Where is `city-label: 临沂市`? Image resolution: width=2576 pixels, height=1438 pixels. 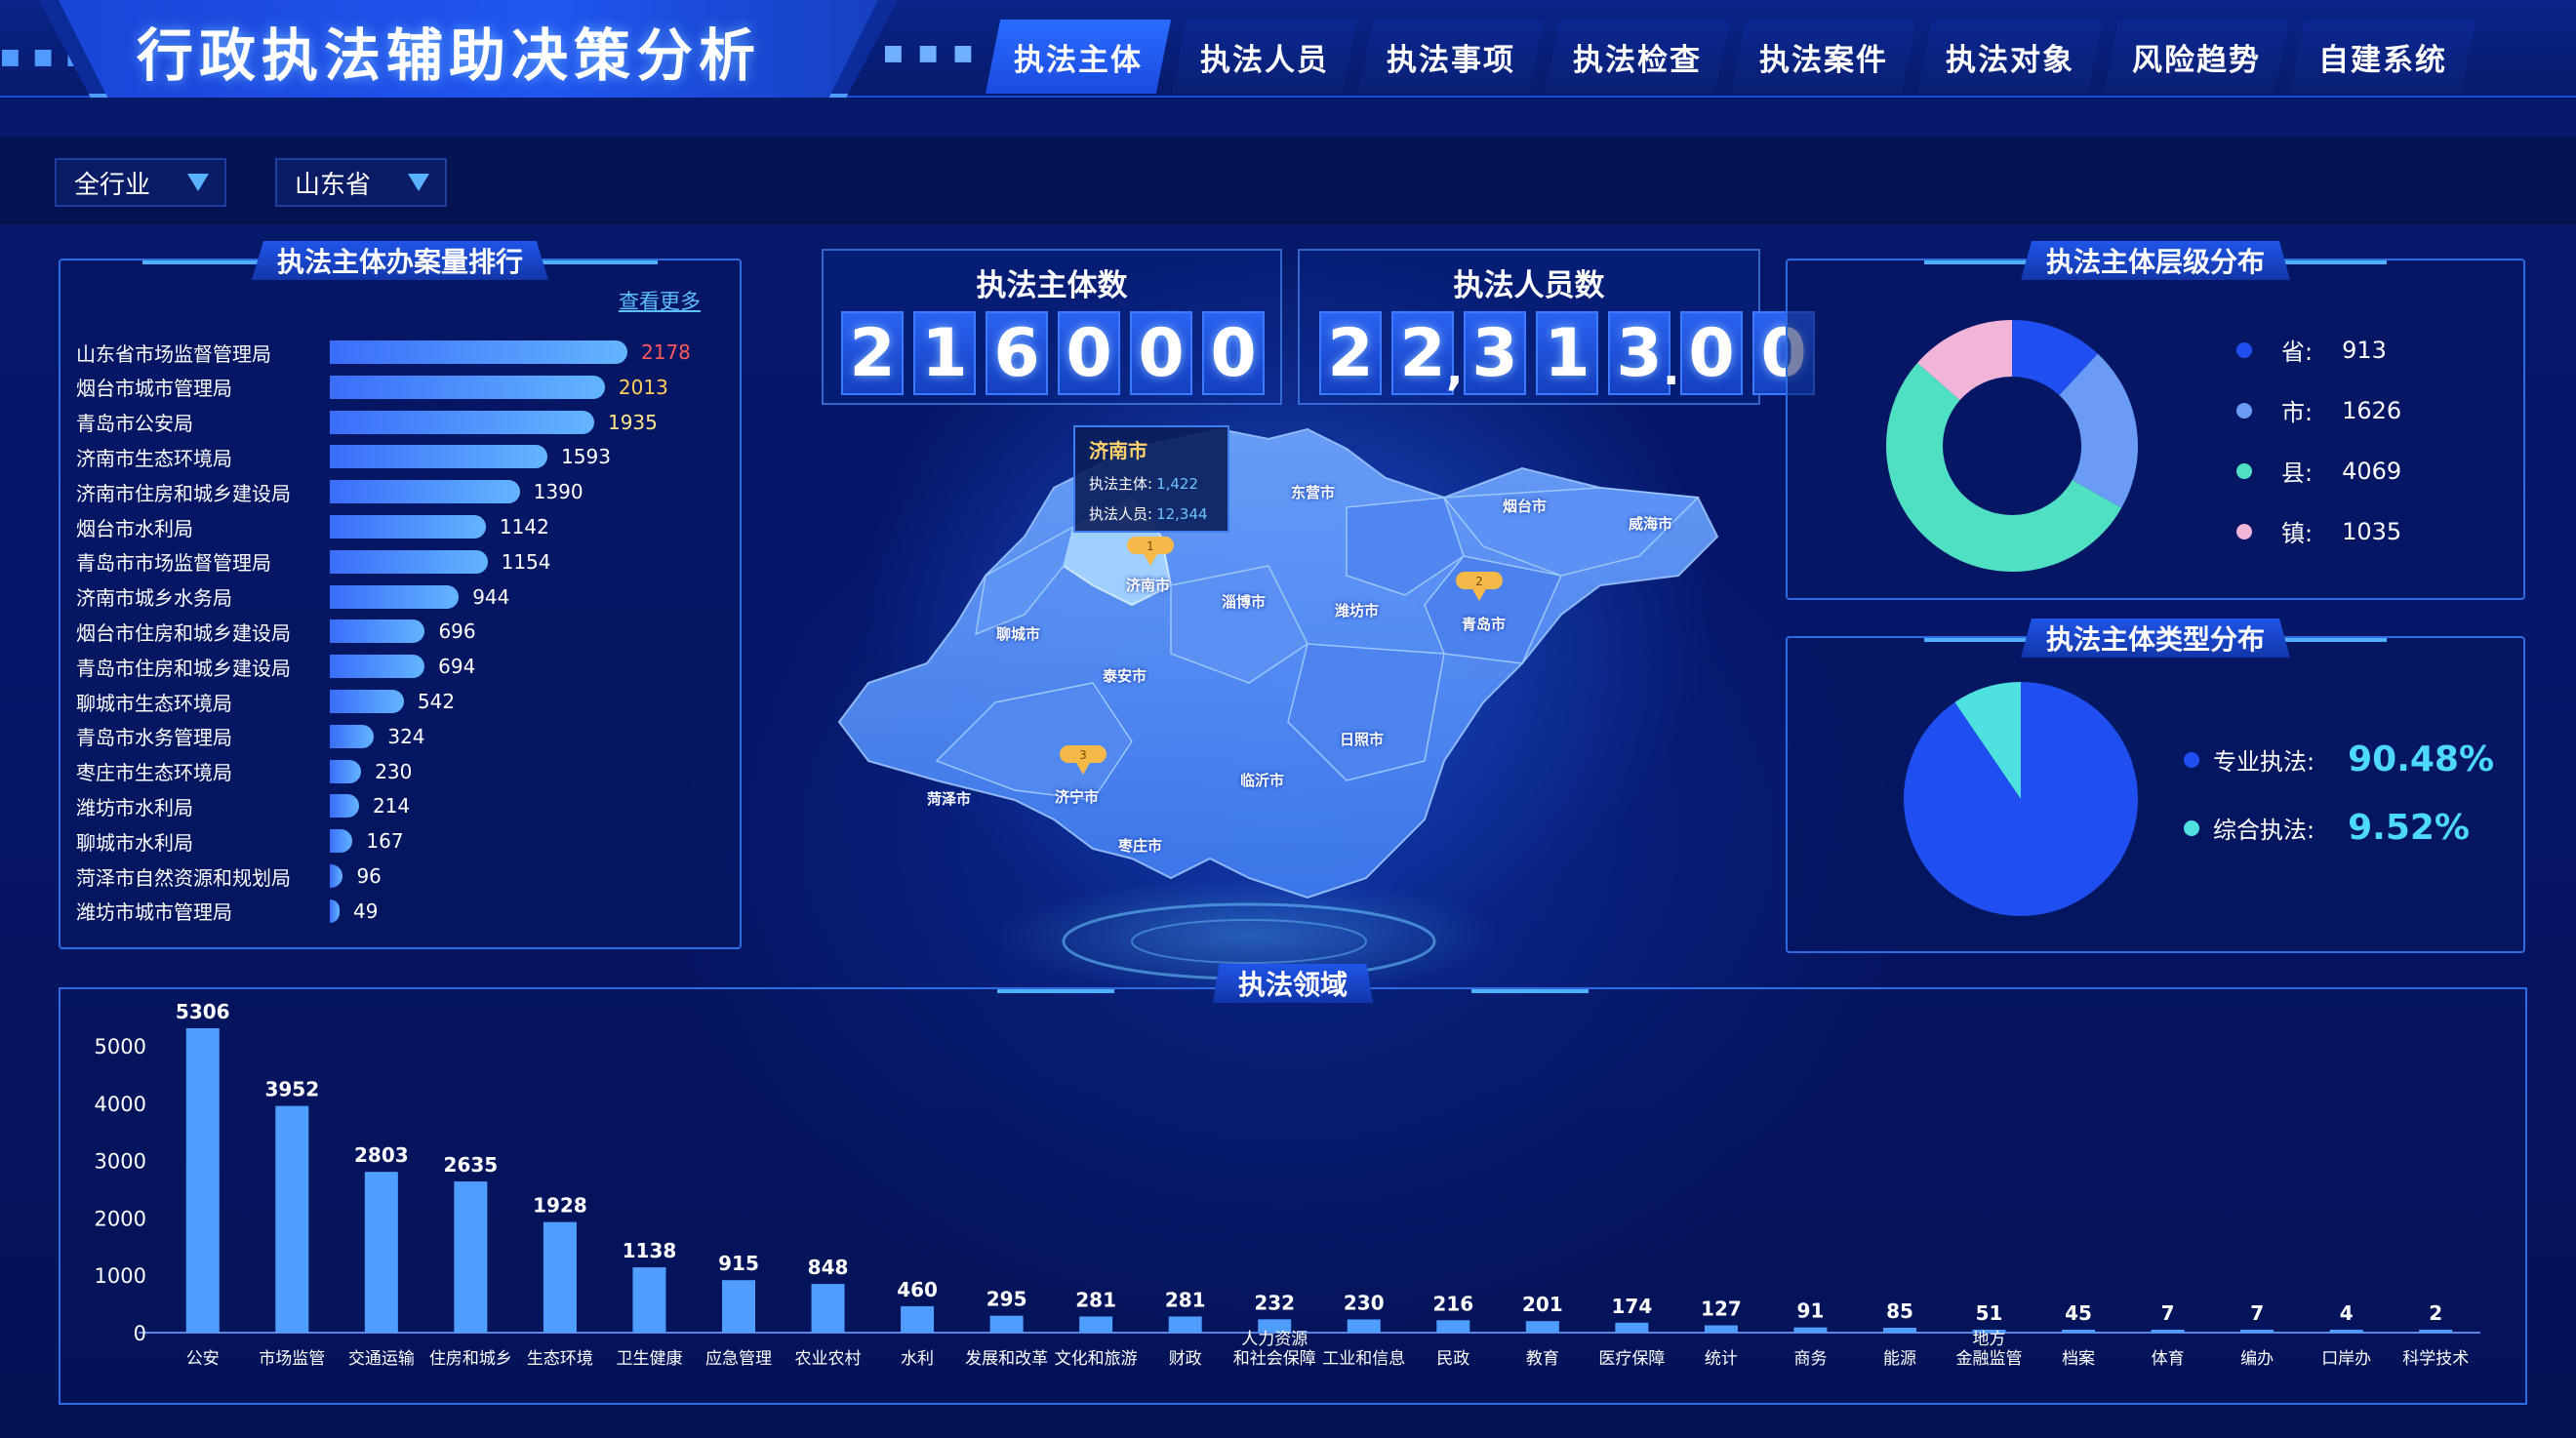 city-label: 临沂市 is located at coordinates (1262, 781).